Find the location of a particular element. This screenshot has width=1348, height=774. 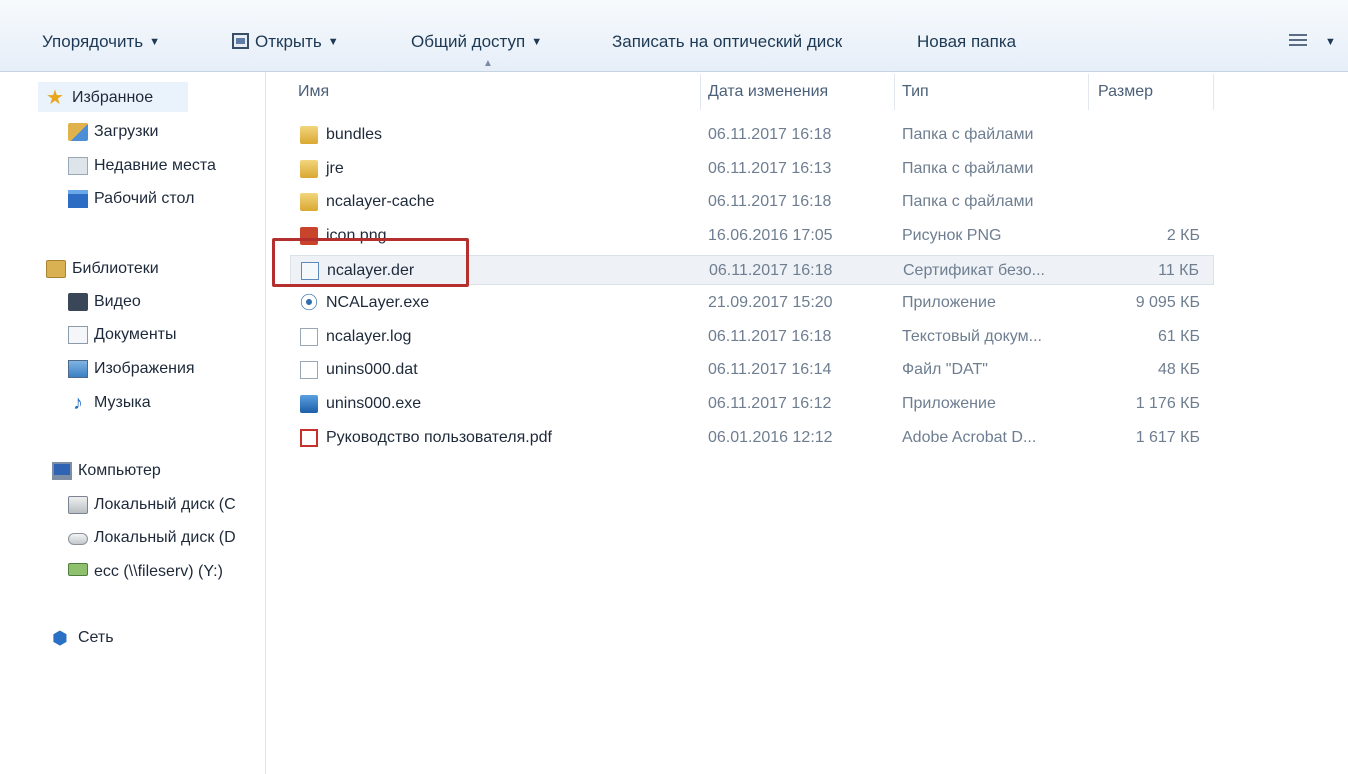

nav-label: Документы is located at coordinates (135, 334).